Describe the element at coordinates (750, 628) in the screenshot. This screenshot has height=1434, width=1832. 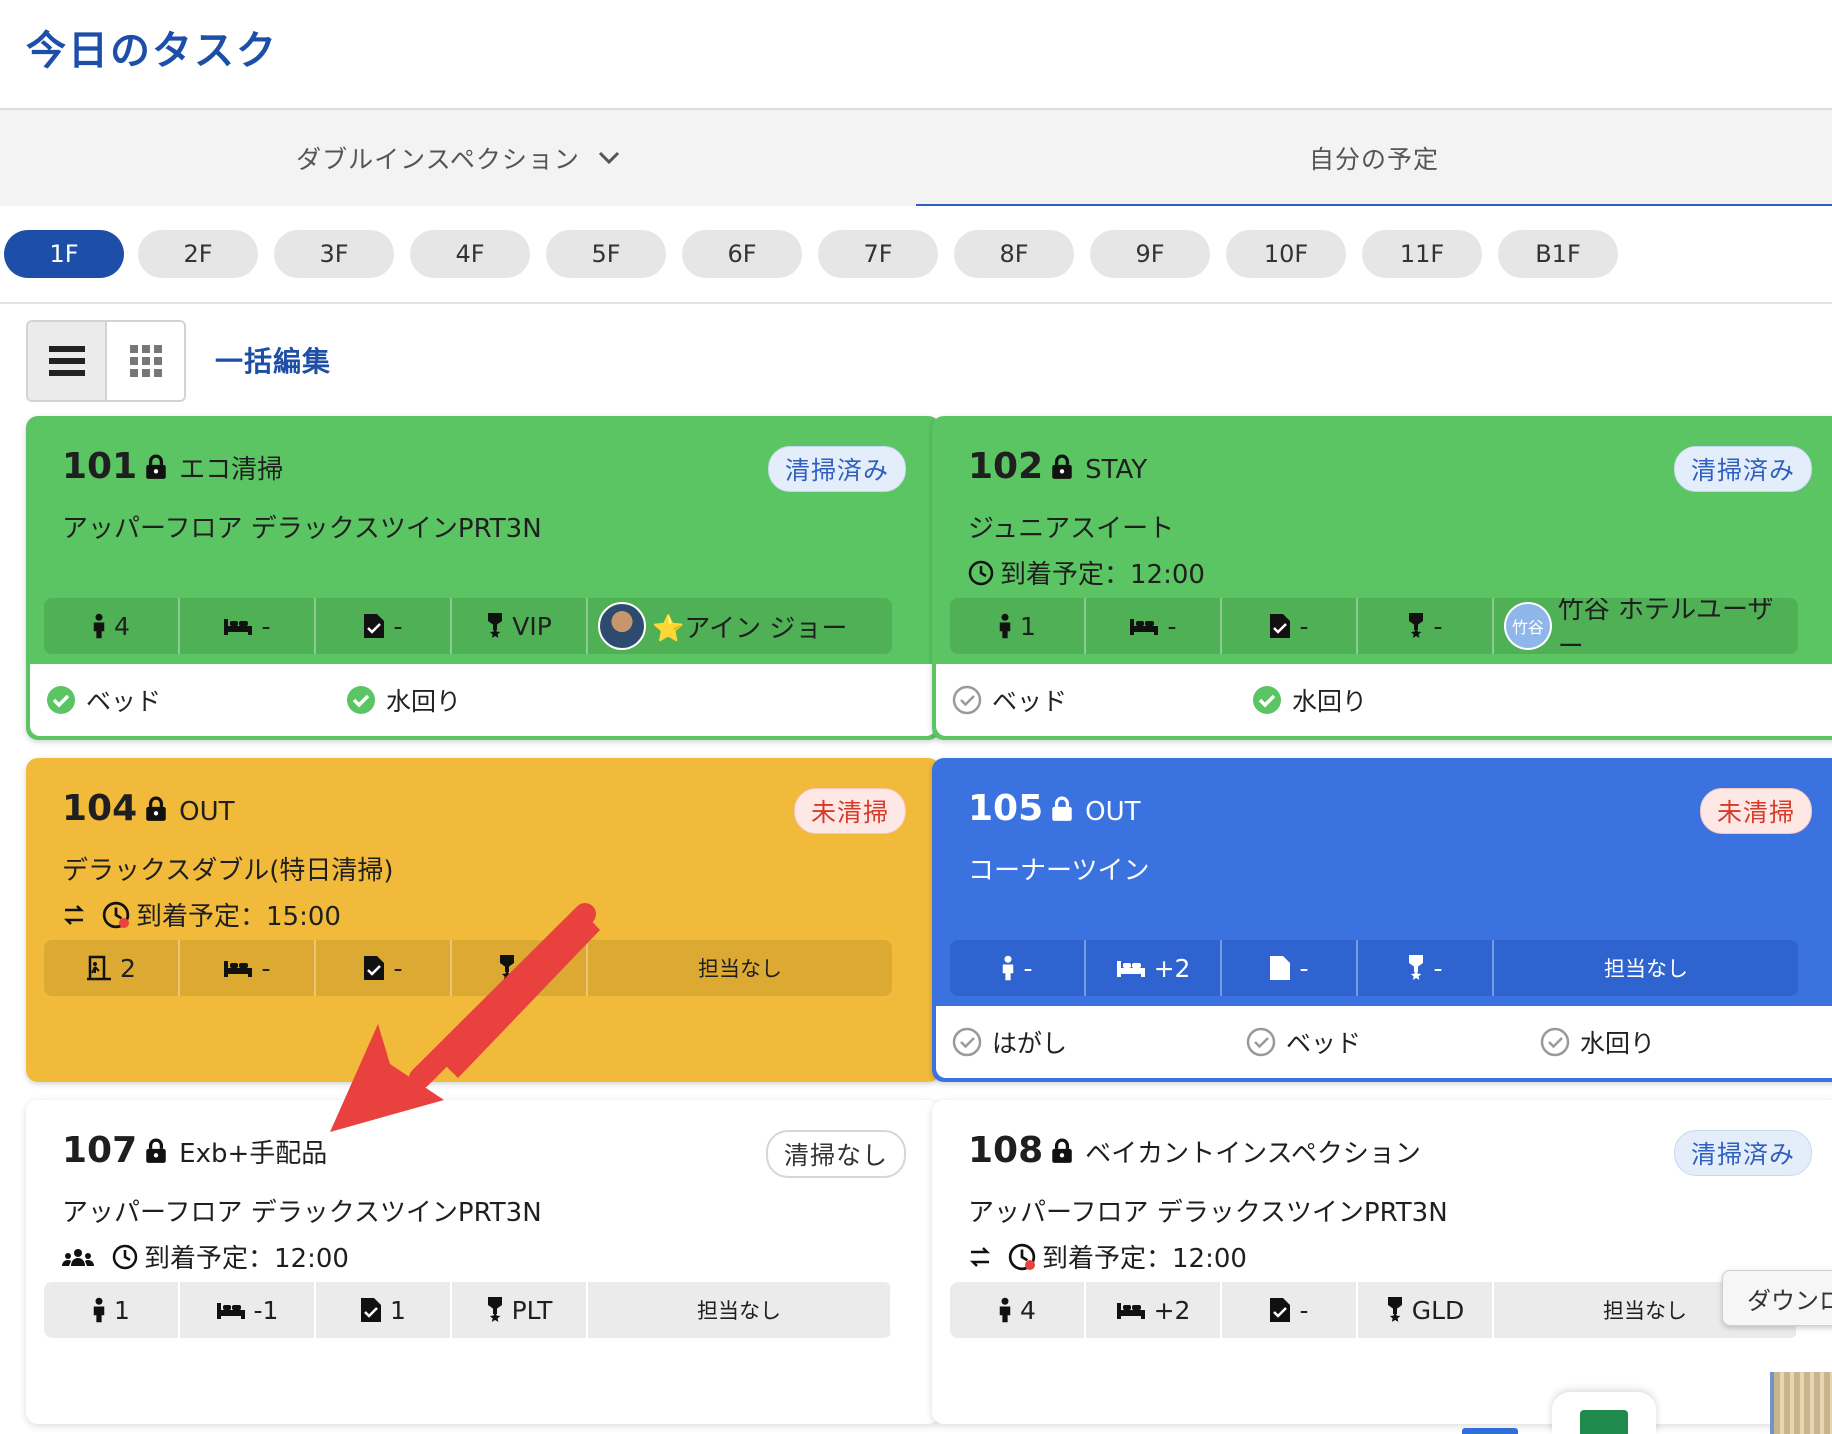
I see `assignee-name: ⭐アイン ジョー` at that location.